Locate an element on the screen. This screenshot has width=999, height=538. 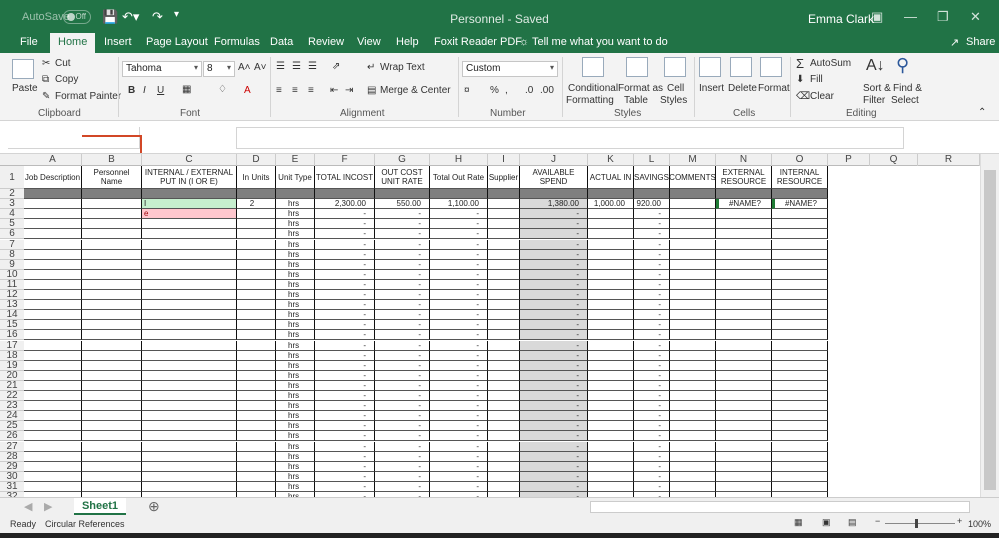
cell-j12: - is located at coordinates (554, 295).